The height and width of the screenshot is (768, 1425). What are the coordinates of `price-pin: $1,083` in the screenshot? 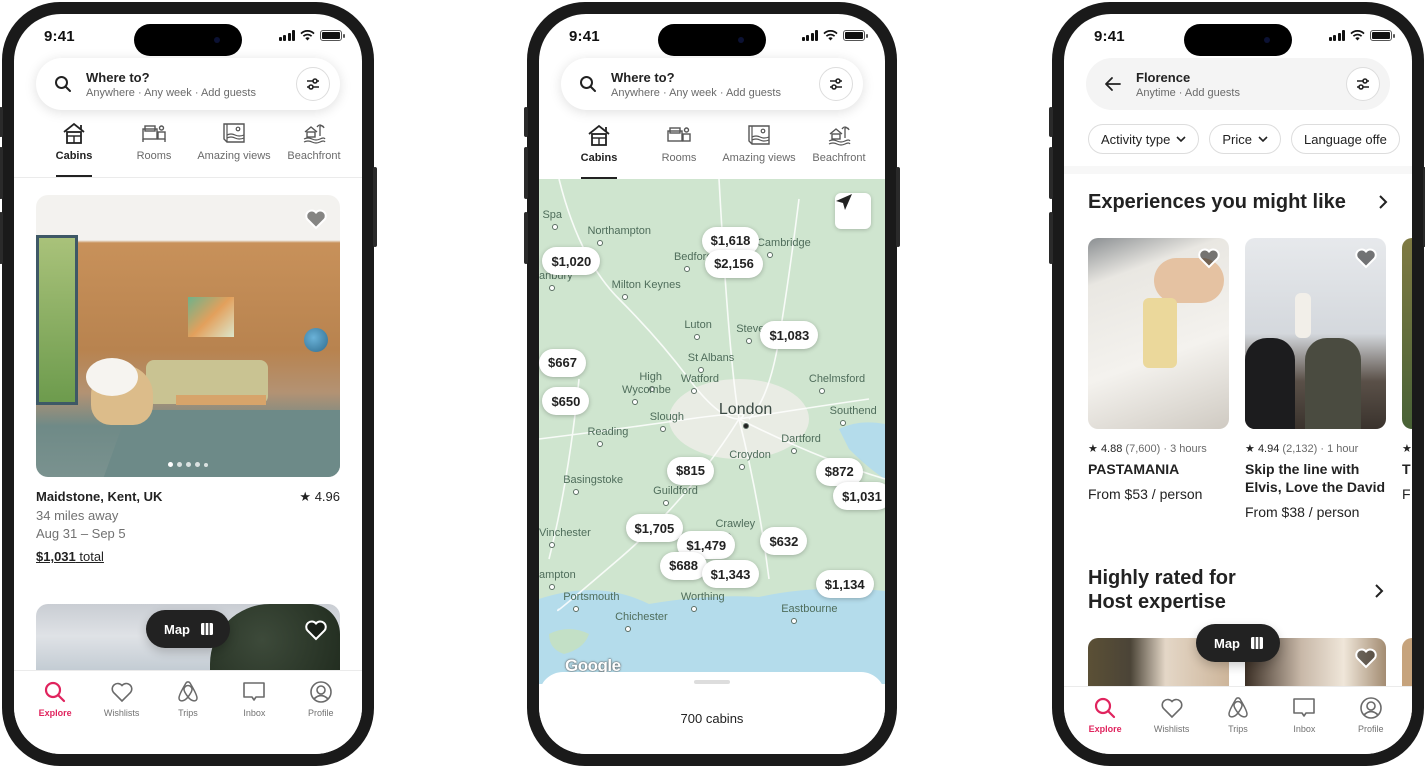 It's located at (789, 335).